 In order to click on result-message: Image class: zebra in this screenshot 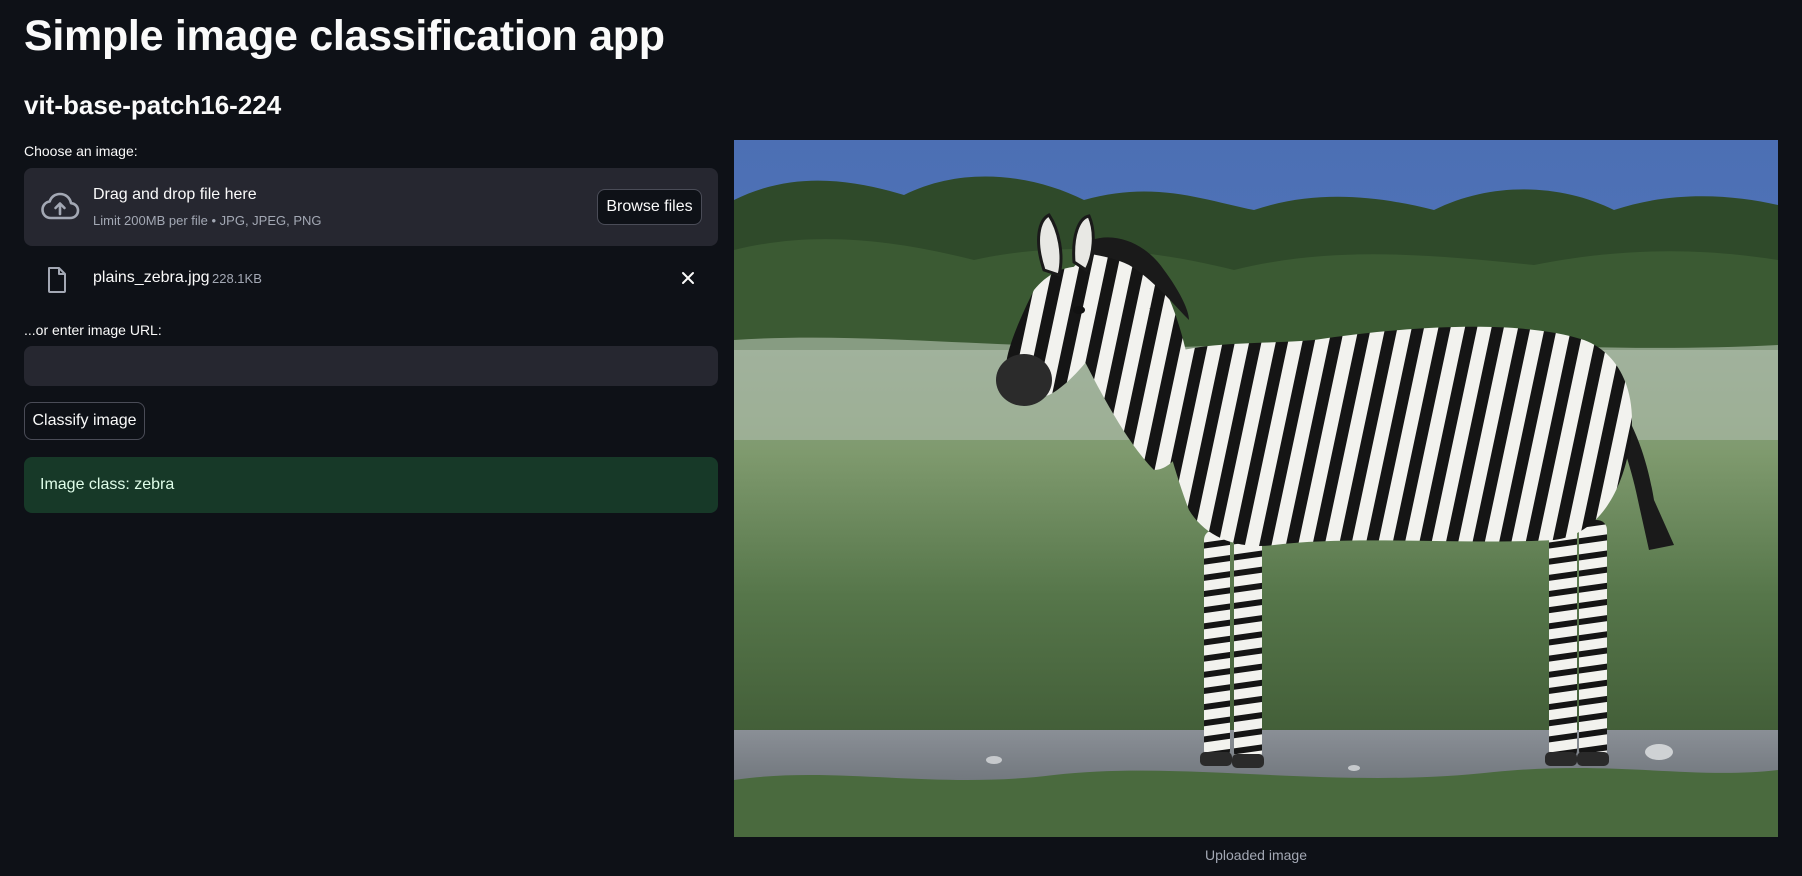, I will do `click(107, 484)`.